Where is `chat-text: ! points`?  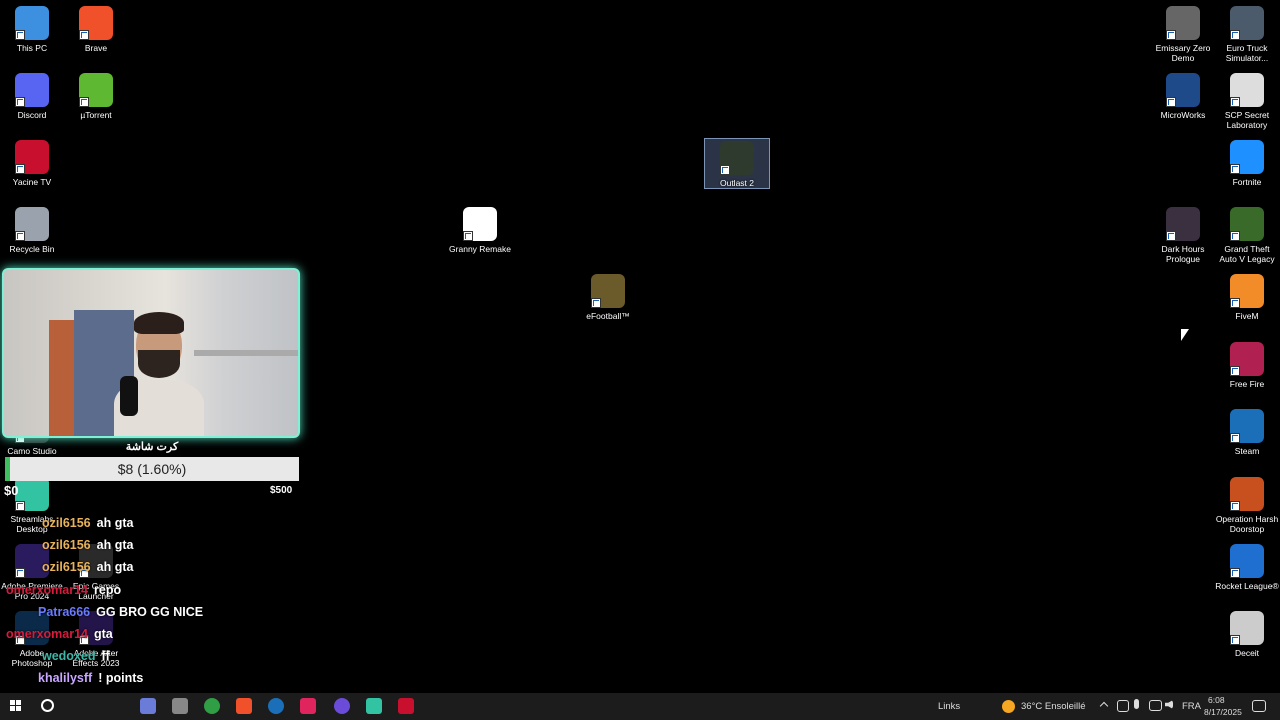
chat-text: ! points is located at coordinates (121, 678).